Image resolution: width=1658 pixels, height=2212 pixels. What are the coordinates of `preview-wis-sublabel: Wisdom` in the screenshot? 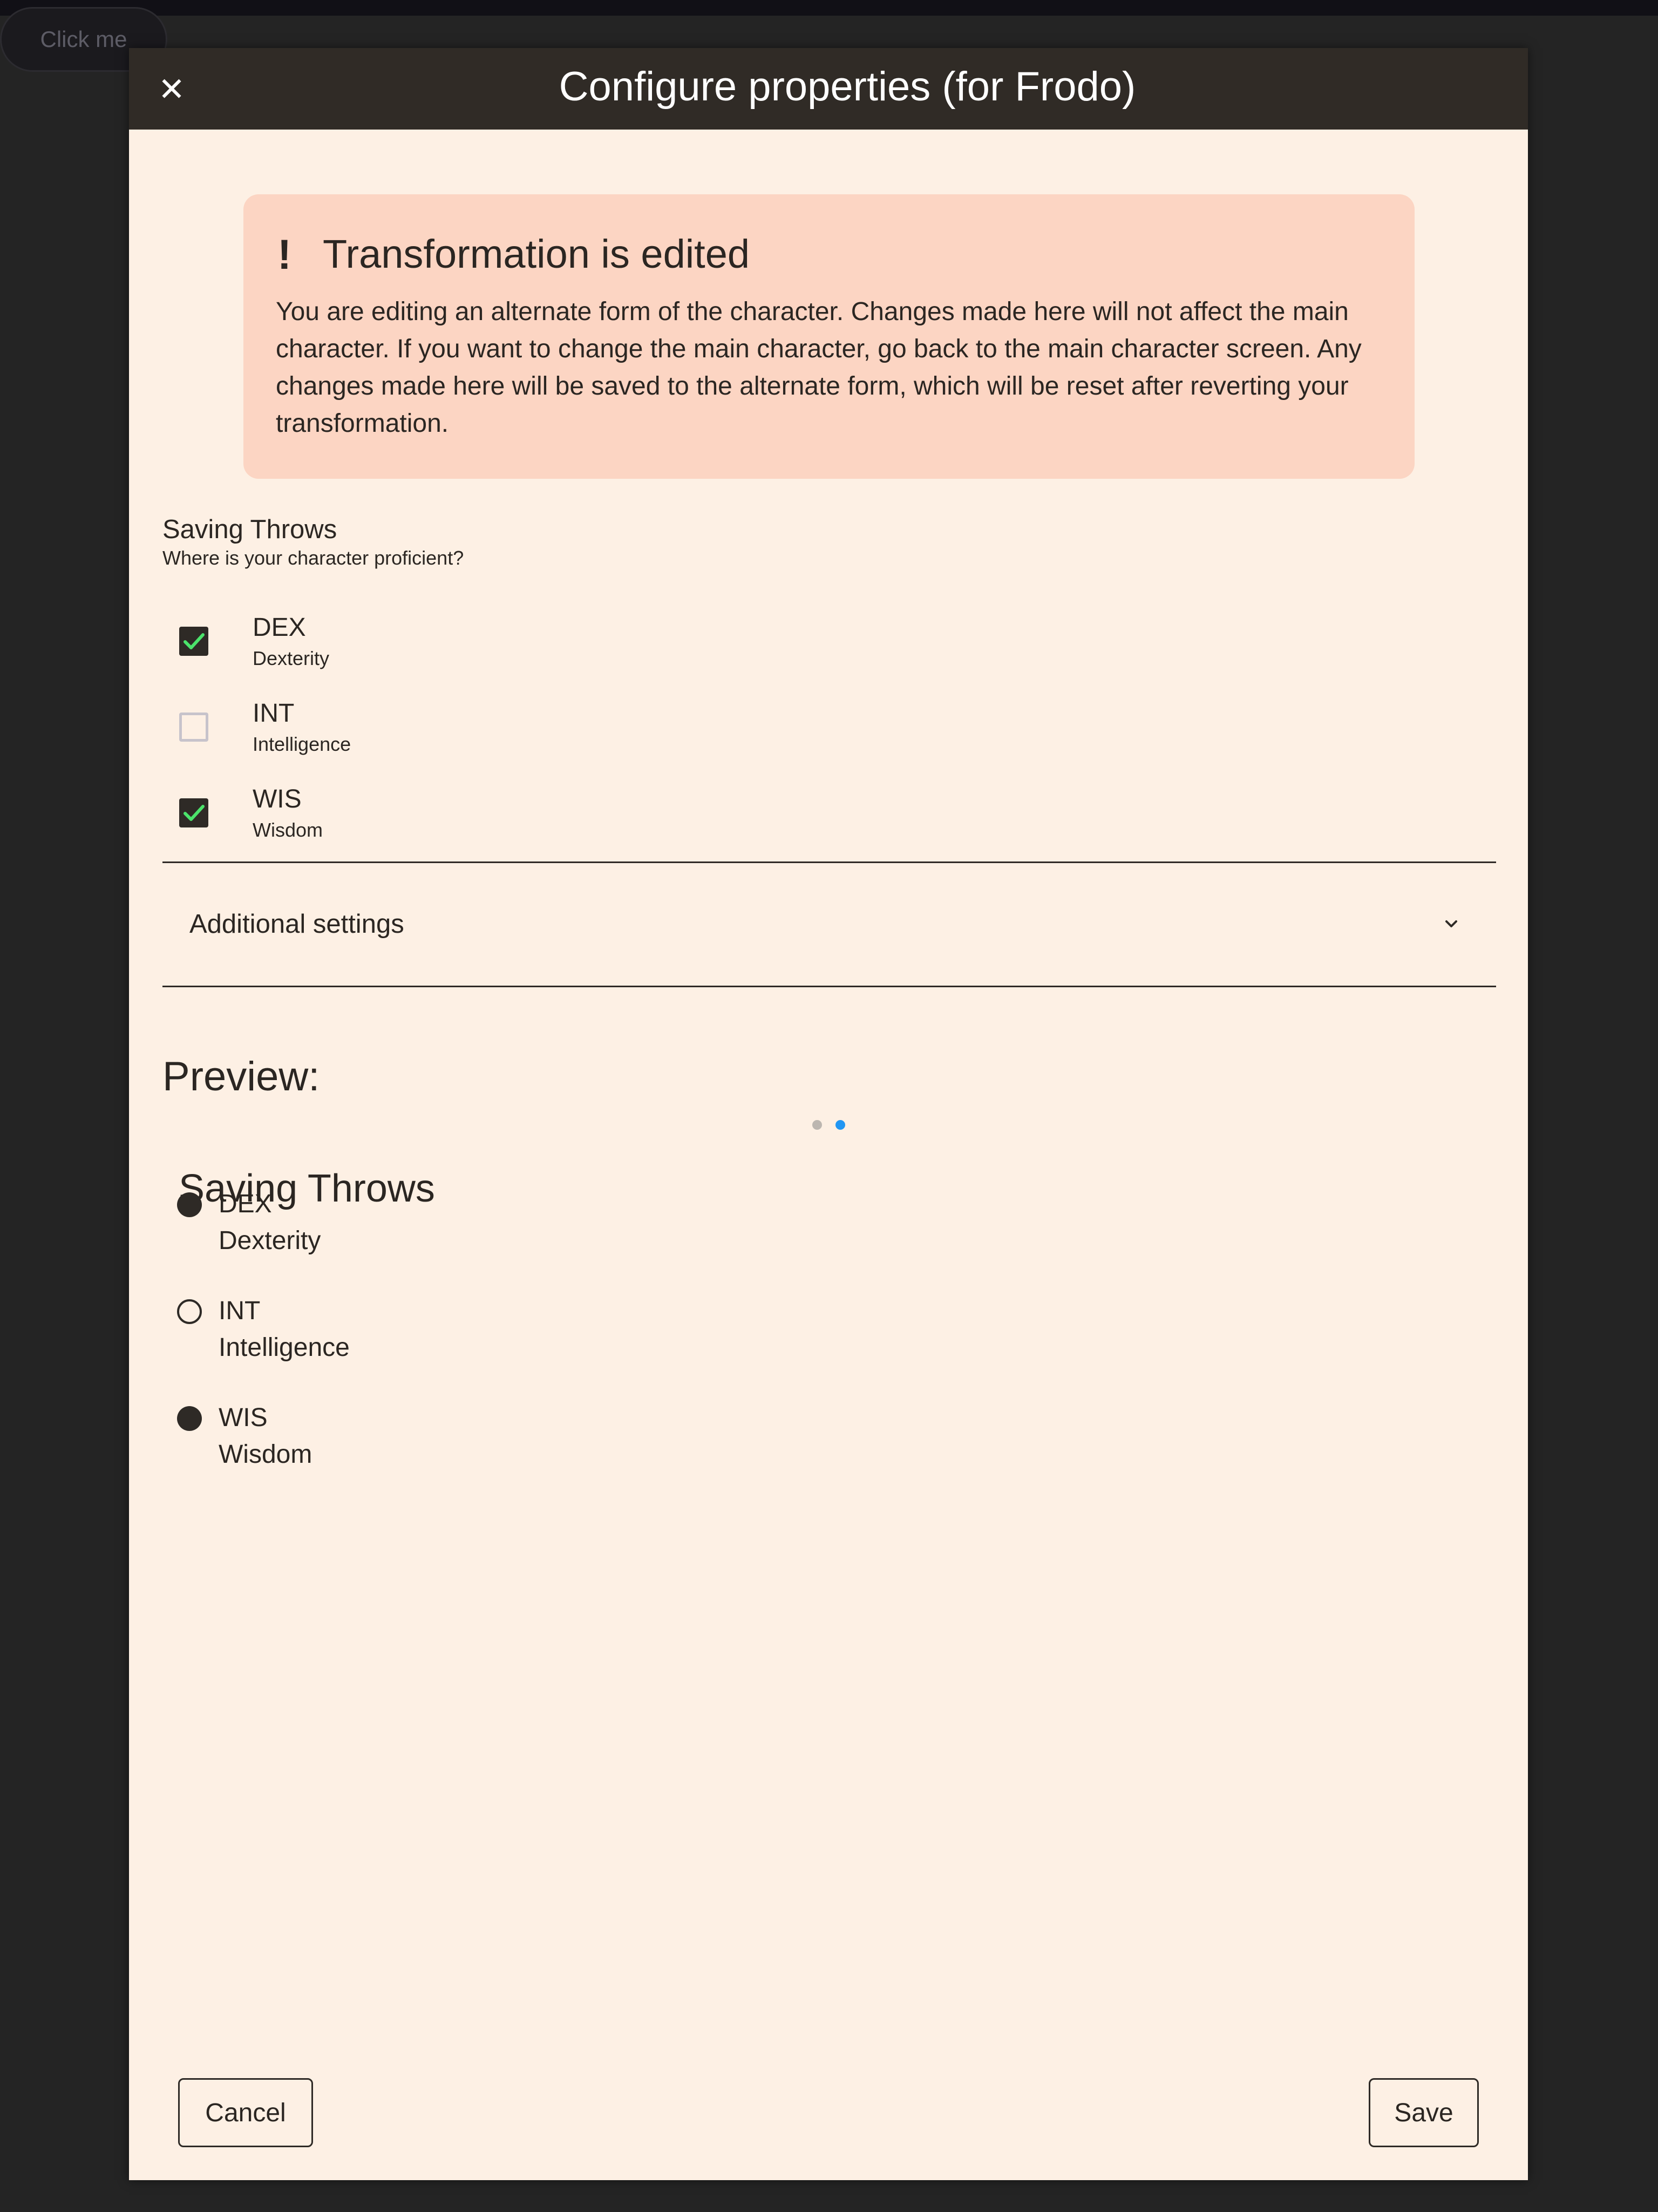 It's located at (265, 1454).